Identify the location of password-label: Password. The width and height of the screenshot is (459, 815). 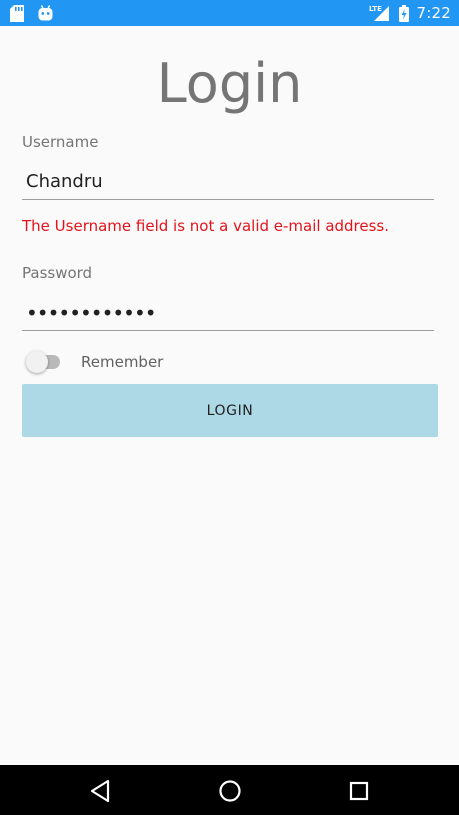
(57, 273).